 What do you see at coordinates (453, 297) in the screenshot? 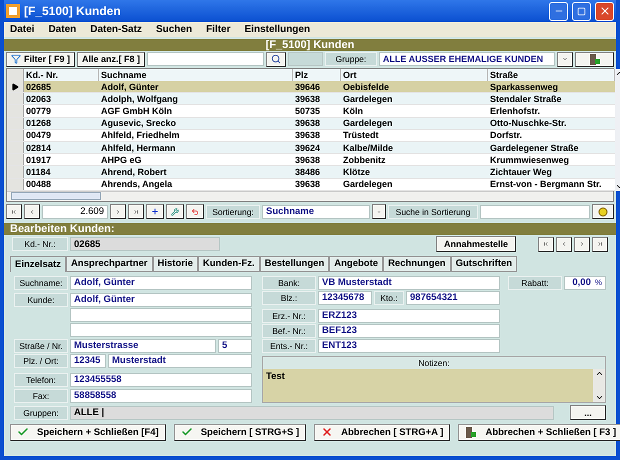
I see `input-field: 987654321` at bounding box center [453, 297].